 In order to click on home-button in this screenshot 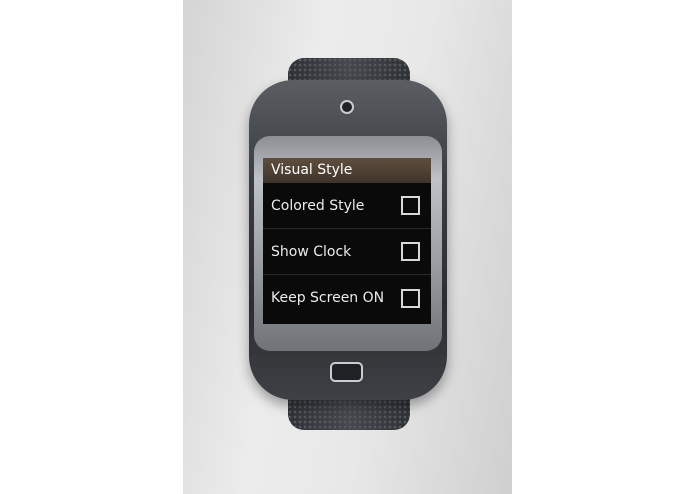, I will do `click(346, 372)`.